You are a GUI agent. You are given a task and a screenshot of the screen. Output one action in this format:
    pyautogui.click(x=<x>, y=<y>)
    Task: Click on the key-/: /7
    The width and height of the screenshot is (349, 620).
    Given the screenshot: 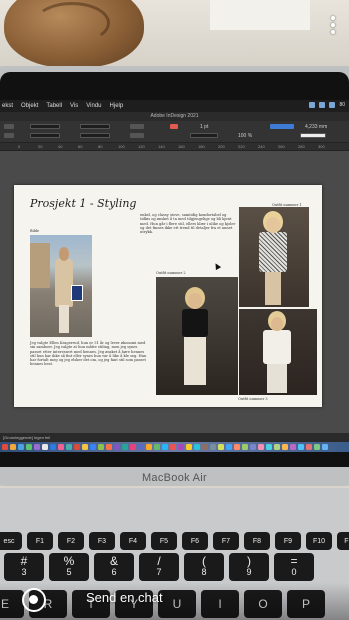 What is the action you would take?
    pyautogui.click(x=159, y=567)
    